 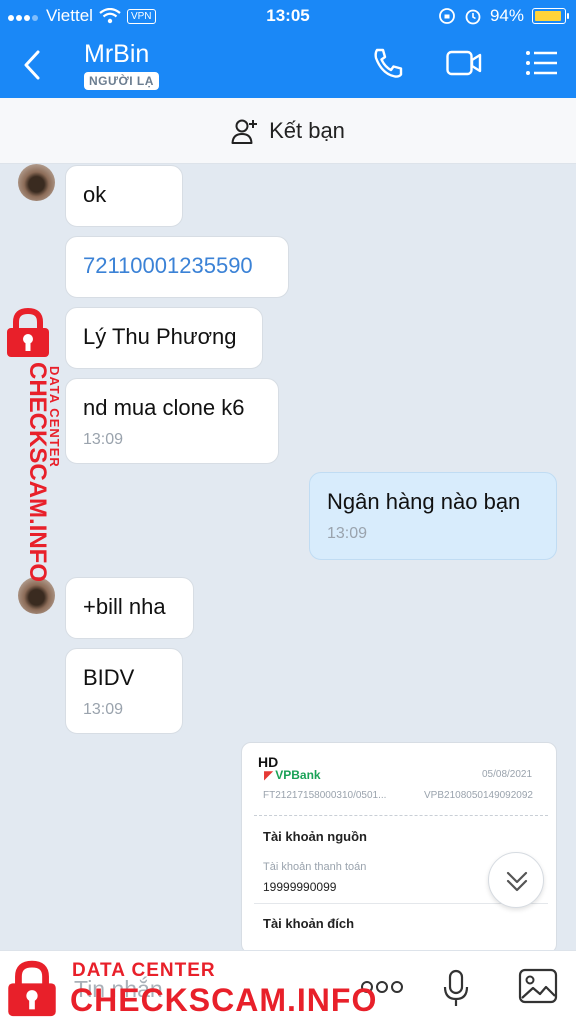 I want to click on add-user-icon, so click(x=244, y=131).